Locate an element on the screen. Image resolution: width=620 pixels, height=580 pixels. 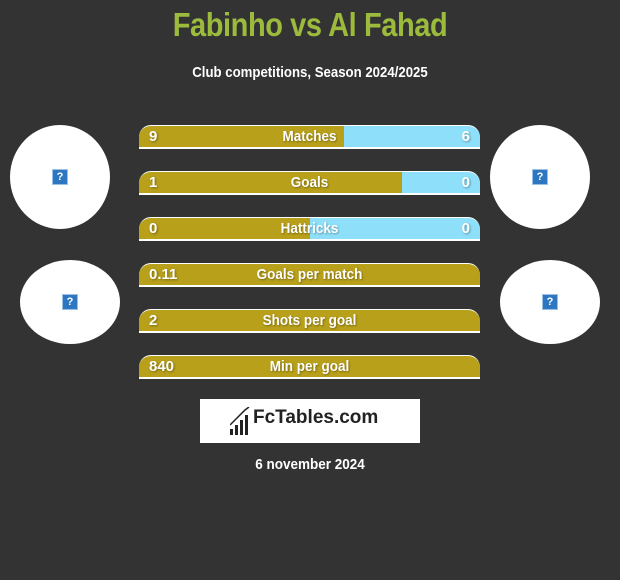
stat-label: Goals per match is located at coordinates (309, 274).